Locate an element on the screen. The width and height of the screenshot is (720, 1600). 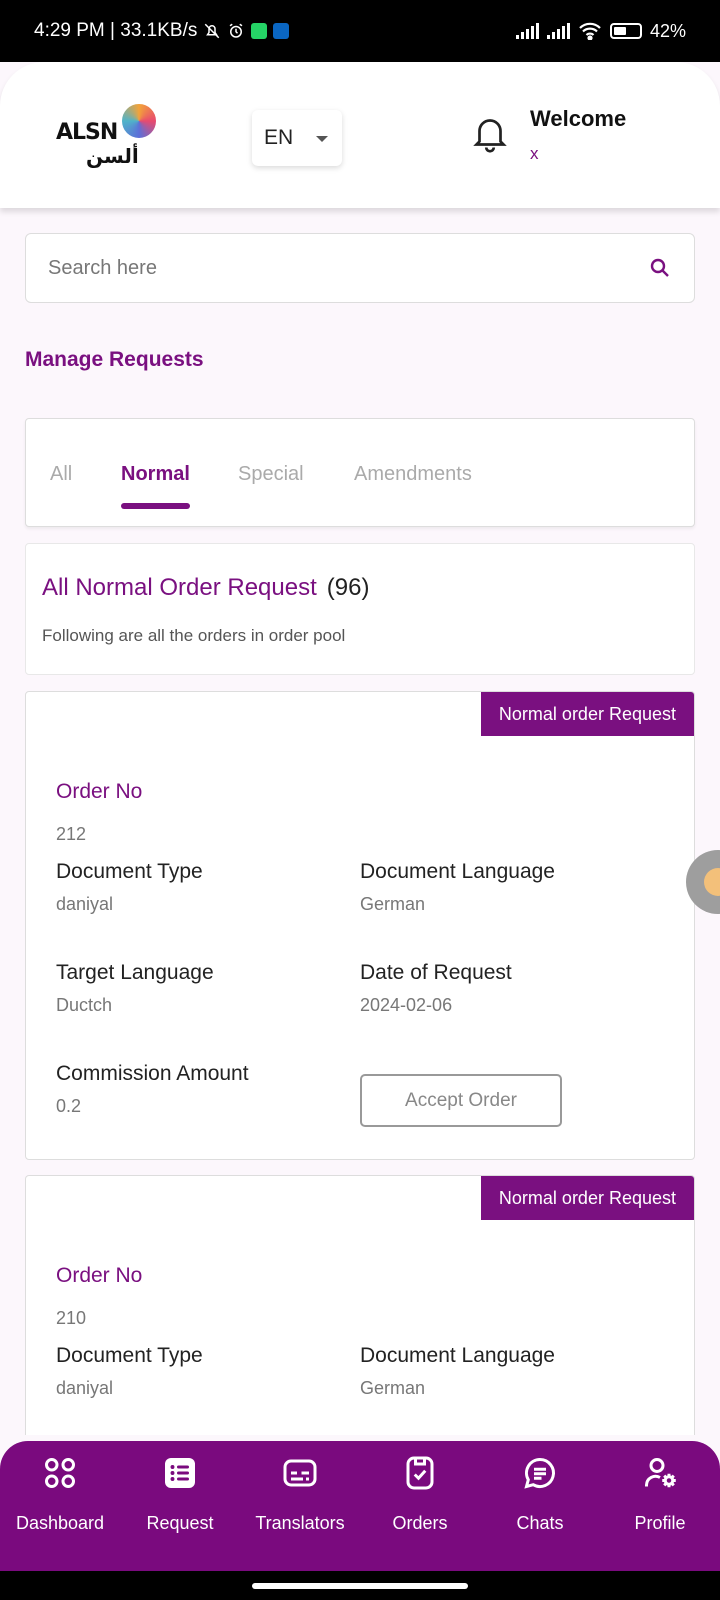
date-of-request-label: Date of Request is located at coordinates (436, 972).